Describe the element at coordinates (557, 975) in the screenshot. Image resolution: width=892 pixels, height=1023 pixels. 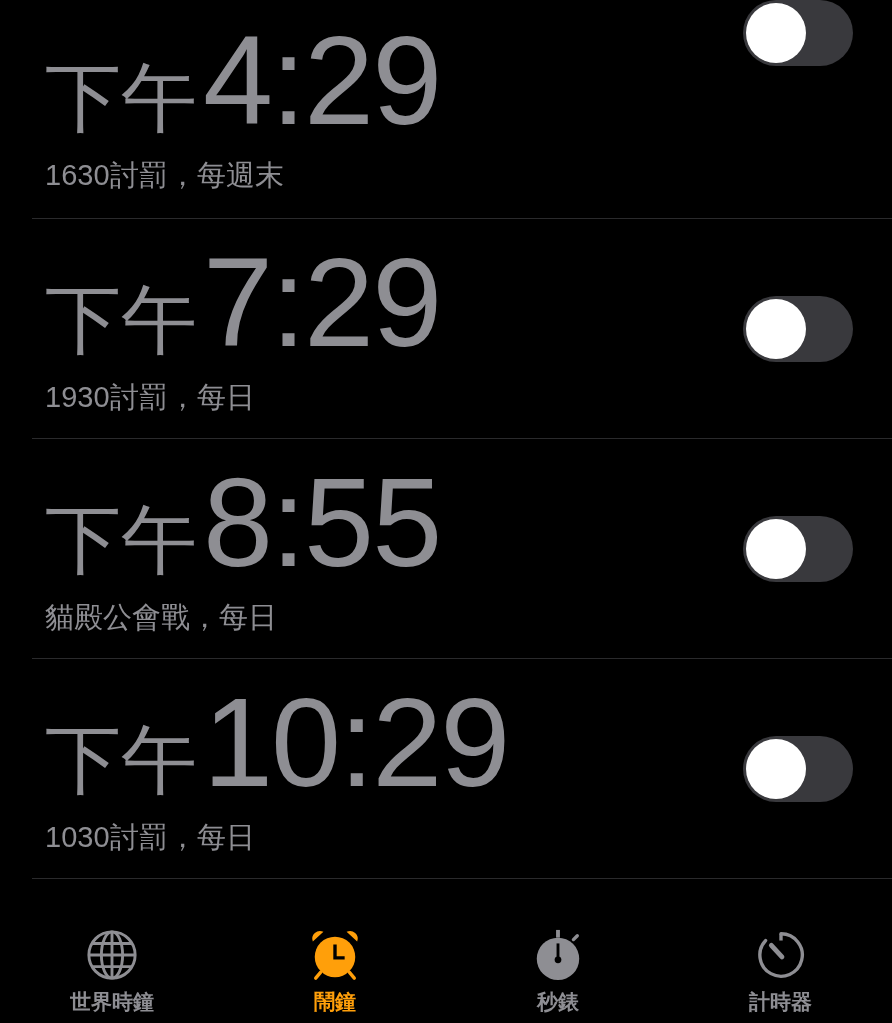
I see `tab: 秒錶` at that location.